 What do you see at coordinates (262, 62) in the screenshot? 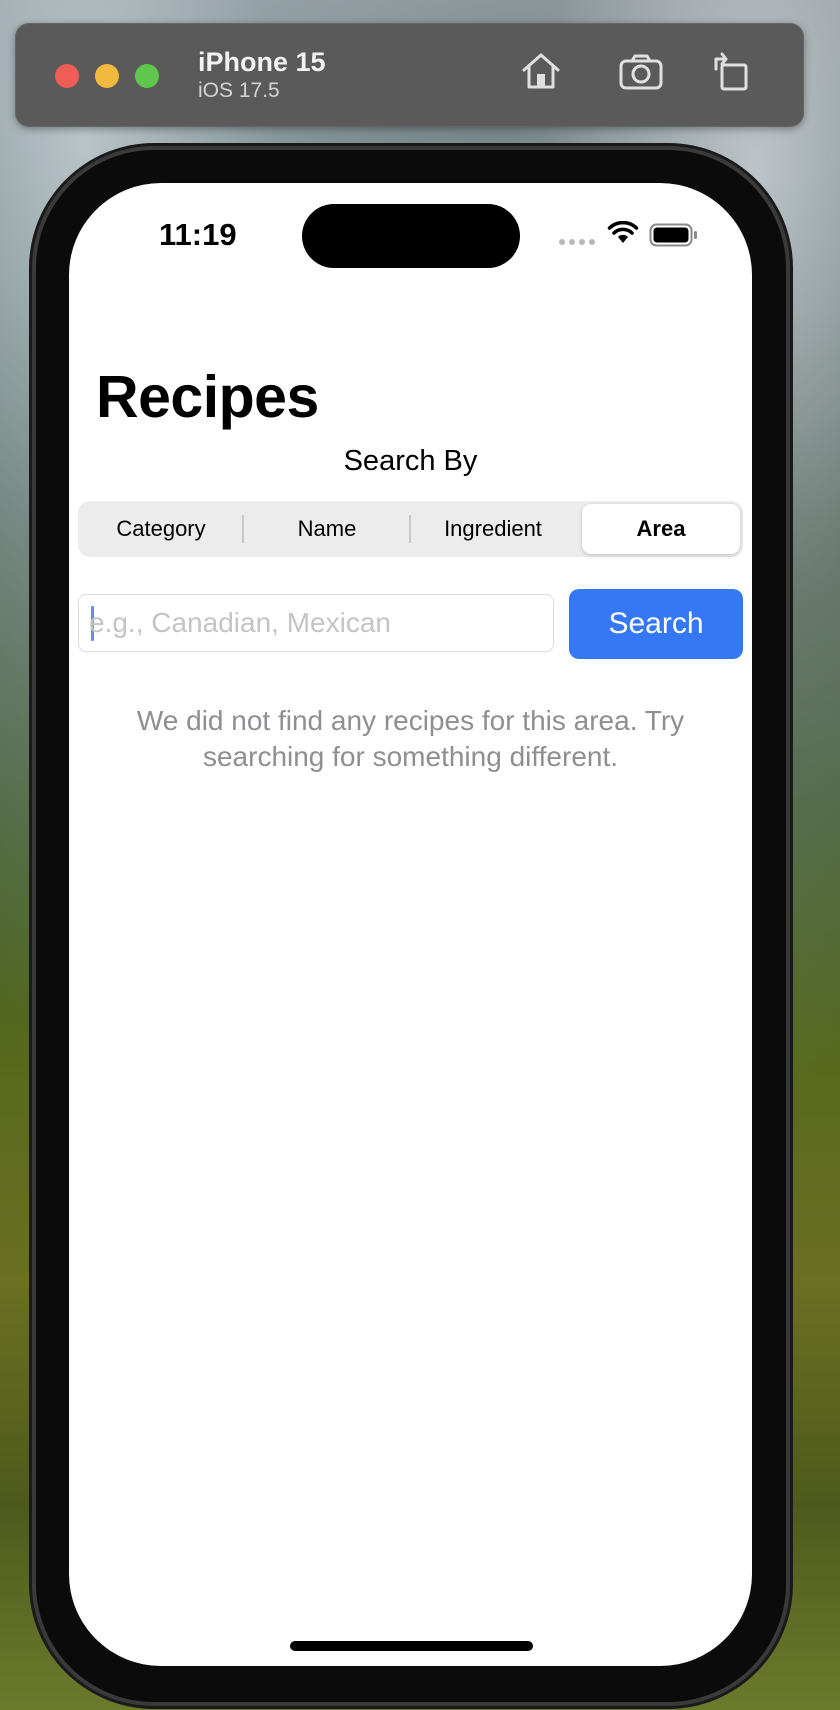
I see `device-name: iPhone 15` at bounding box center [262, 62].